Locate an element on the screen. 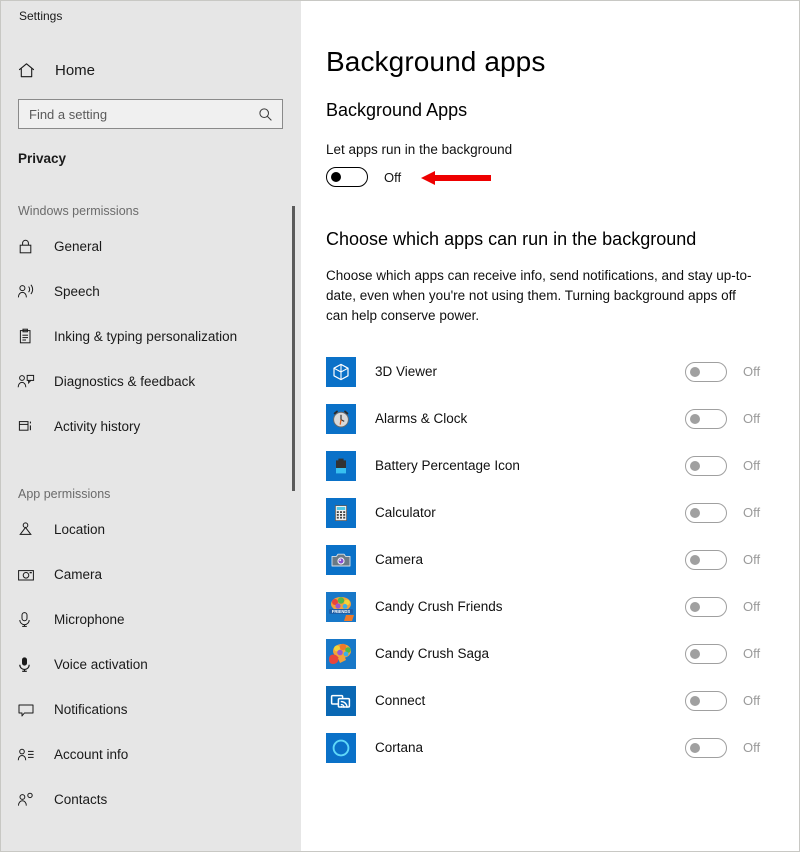 This screenshot has width=800, height=852. battery-icon is located at coordinates (341, 465).